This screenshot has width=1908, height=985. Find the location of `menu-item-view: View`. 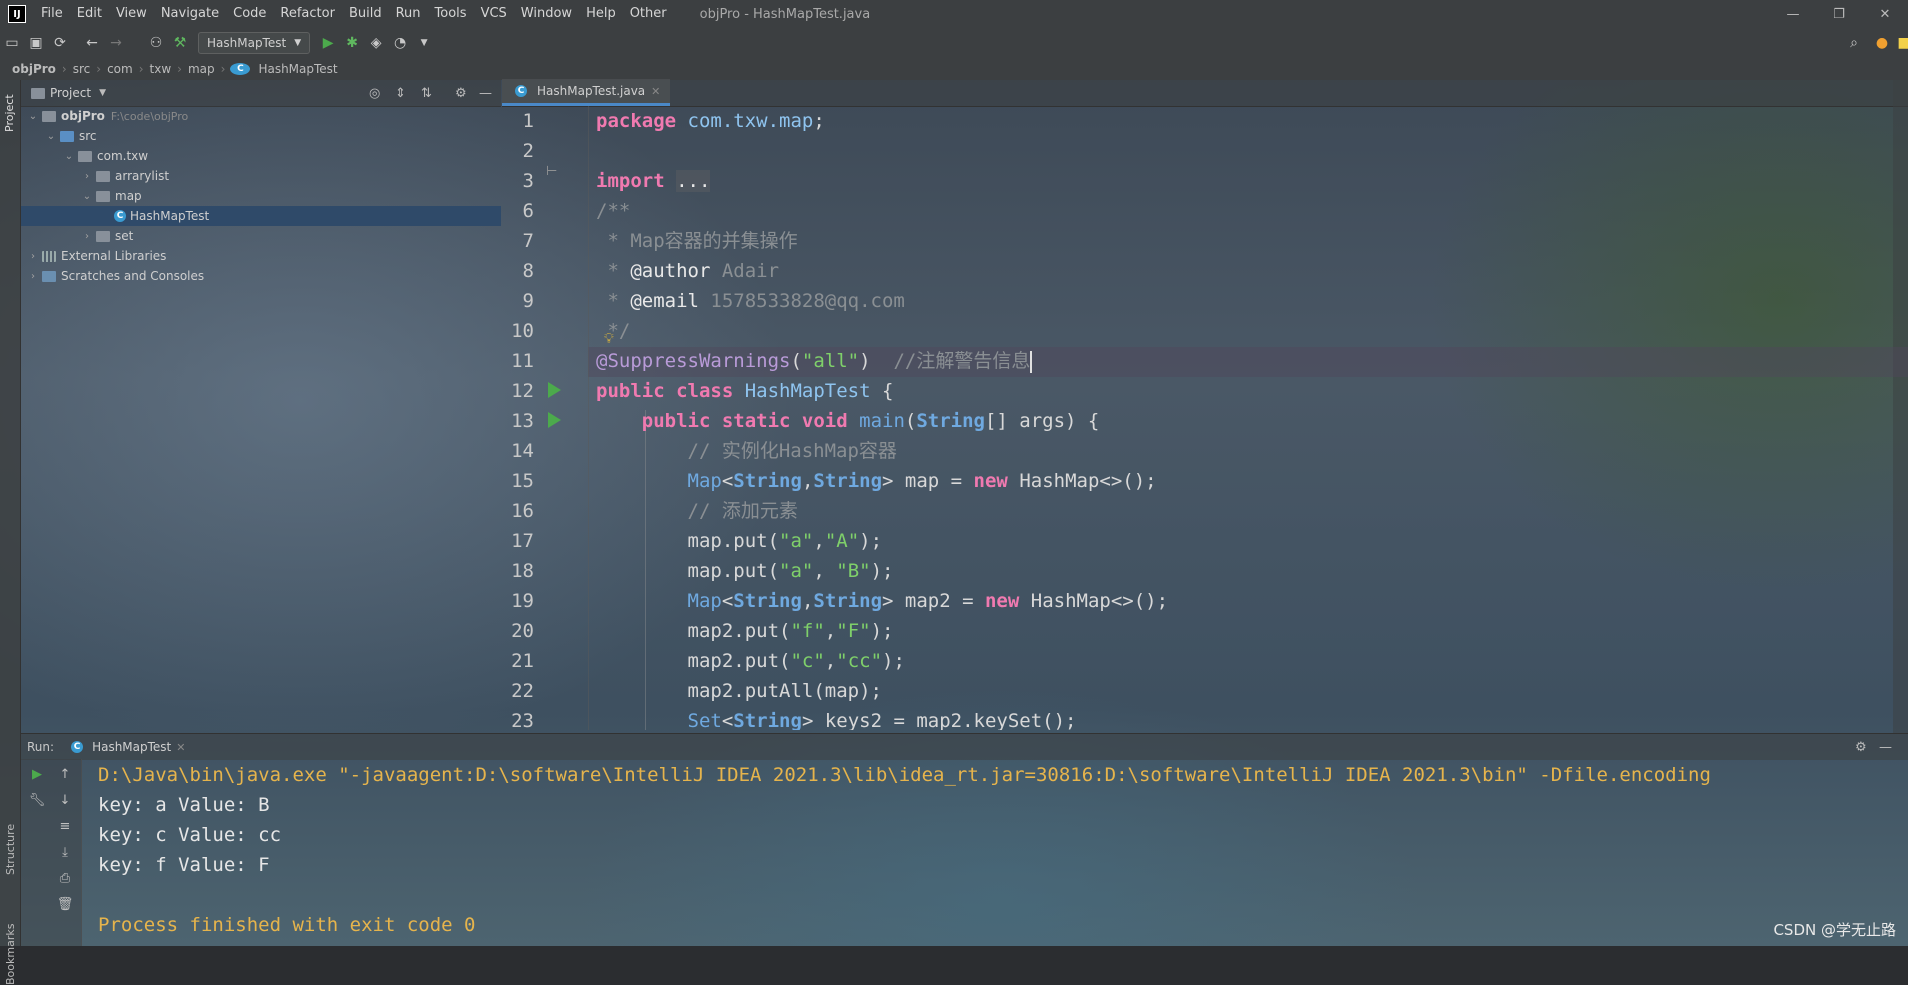

menu-item-view: View is located at coordinates (131, 14).